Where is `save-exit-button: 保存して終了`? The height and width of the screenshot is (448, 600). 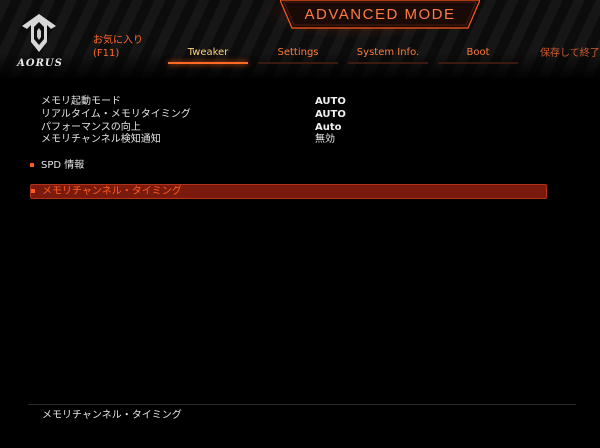
save-exit-button: 保存して終了 is located at coordinates (570, 51).